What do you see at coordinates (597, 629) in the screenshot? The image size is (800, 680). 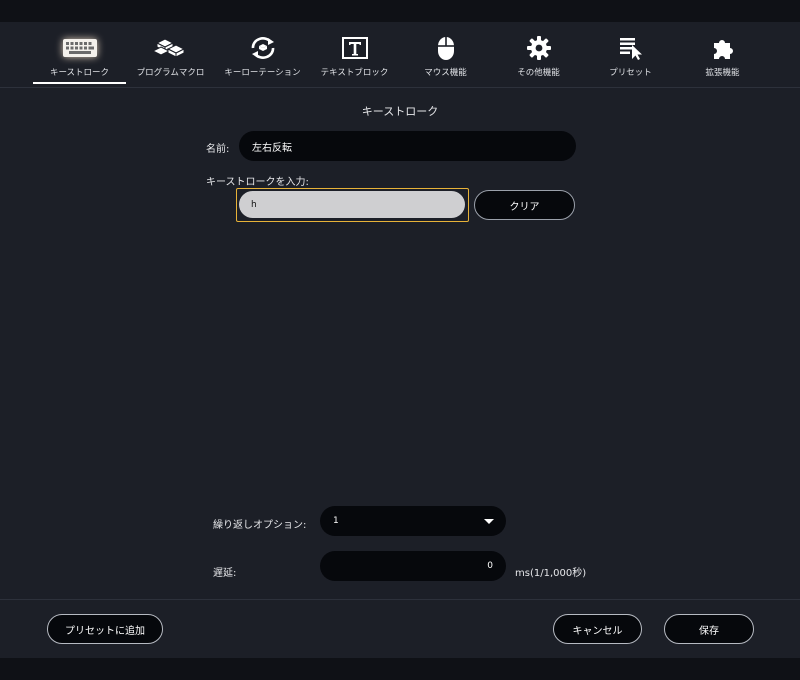 I see `cancel-button: キャンセル` at bounding box center [597, 629].